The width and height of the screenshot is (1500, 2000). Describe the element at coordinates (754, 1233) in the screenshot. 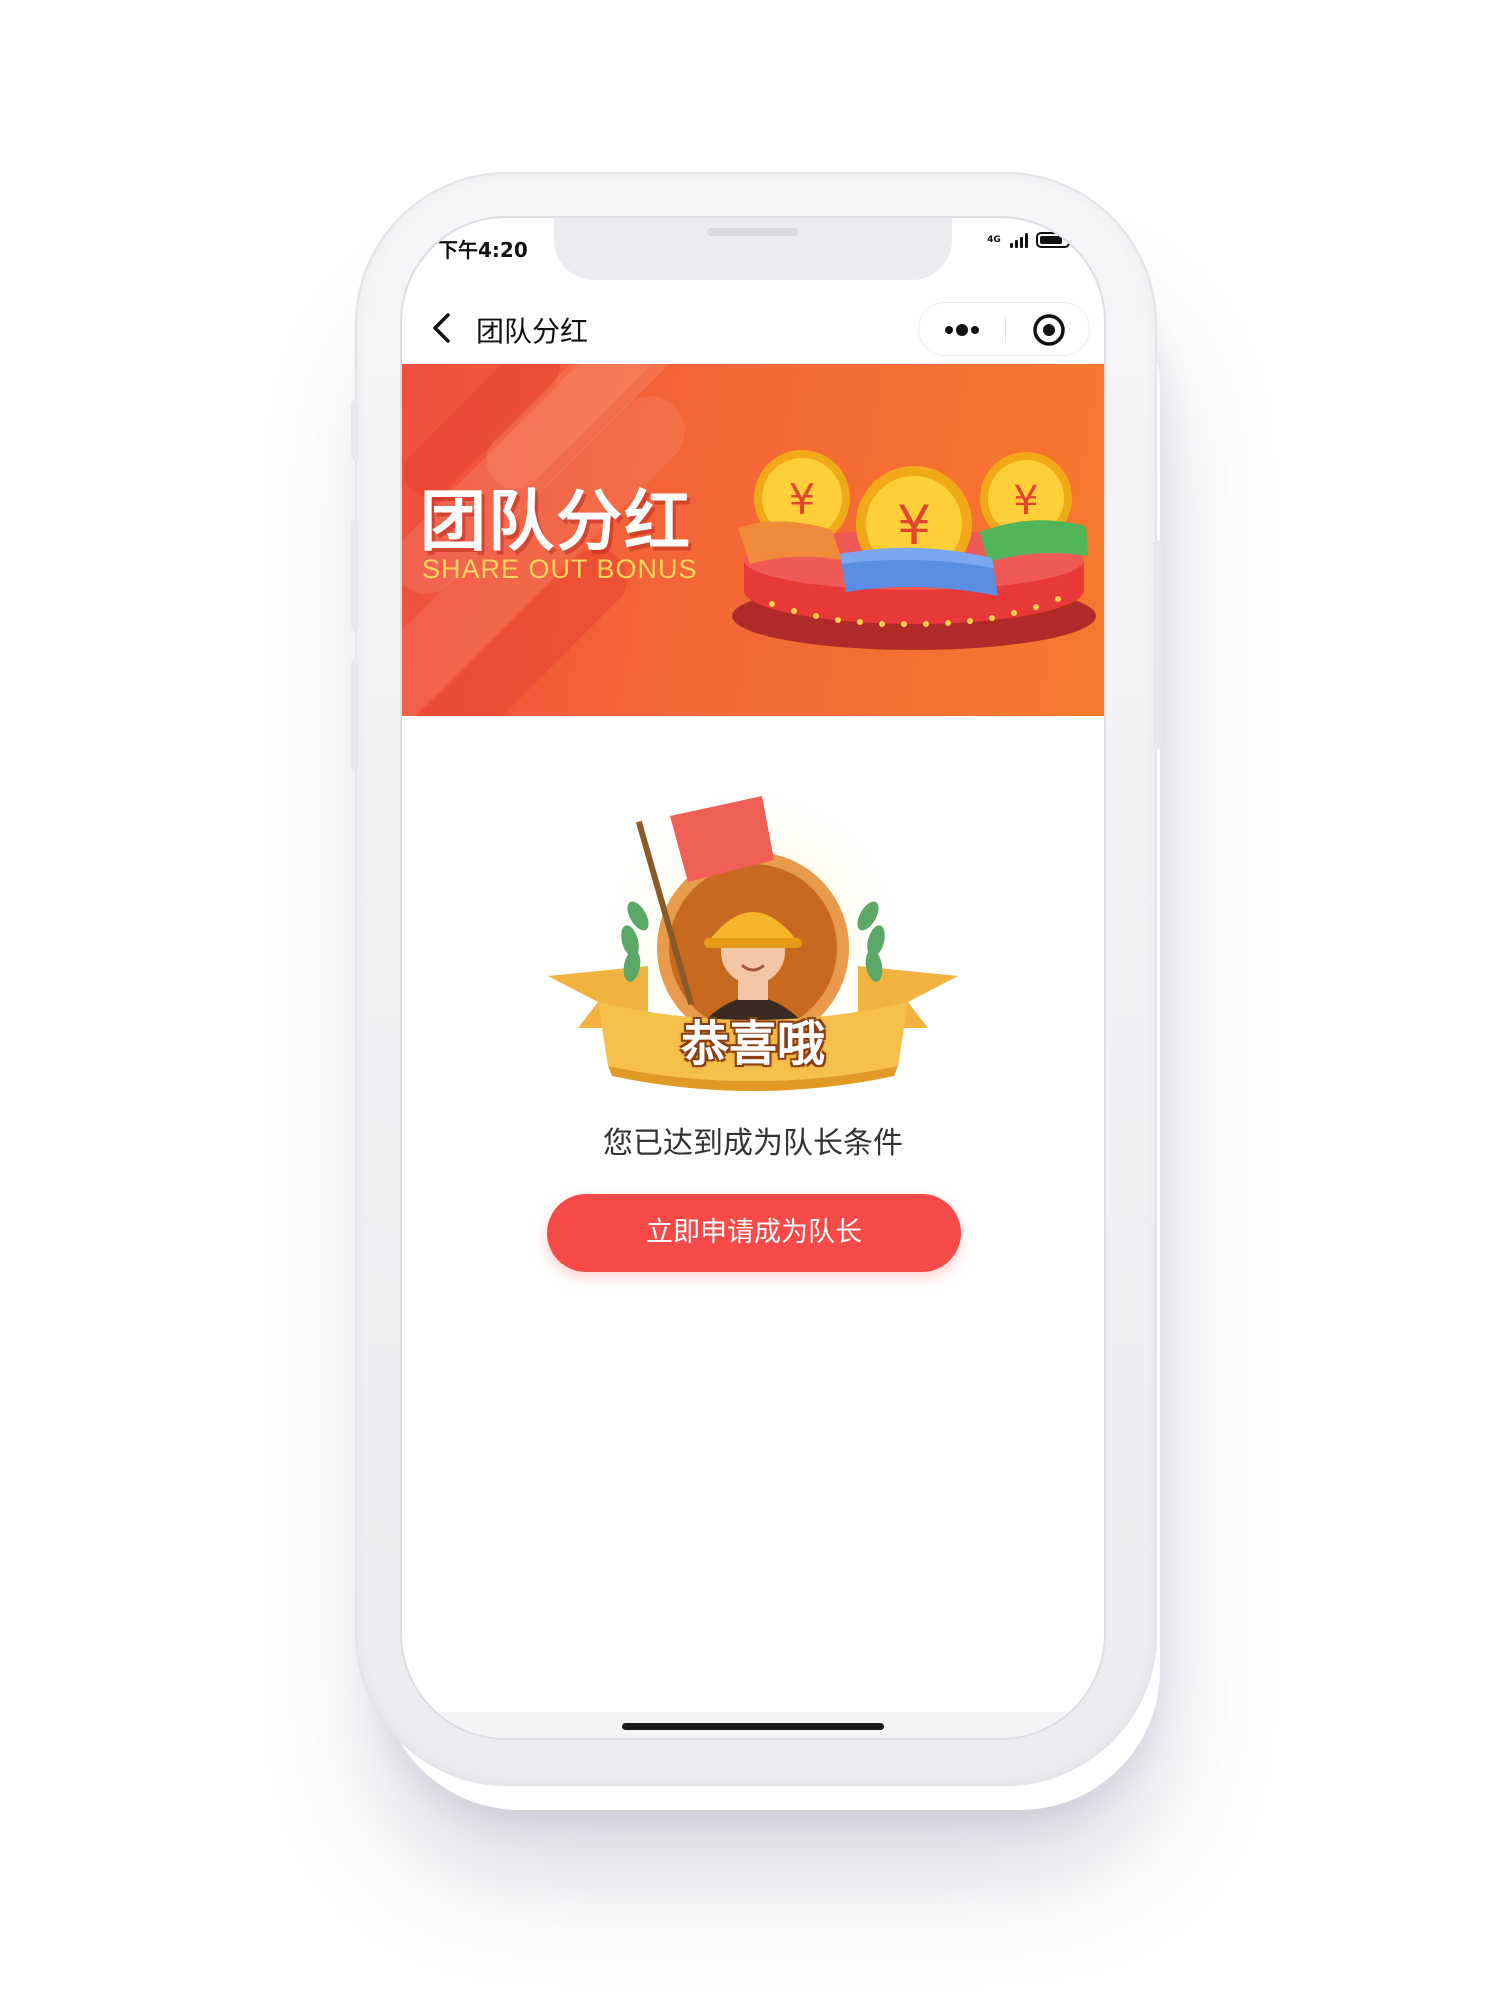

I see `apply-captain-button: 立即申请成为队长` at that location.